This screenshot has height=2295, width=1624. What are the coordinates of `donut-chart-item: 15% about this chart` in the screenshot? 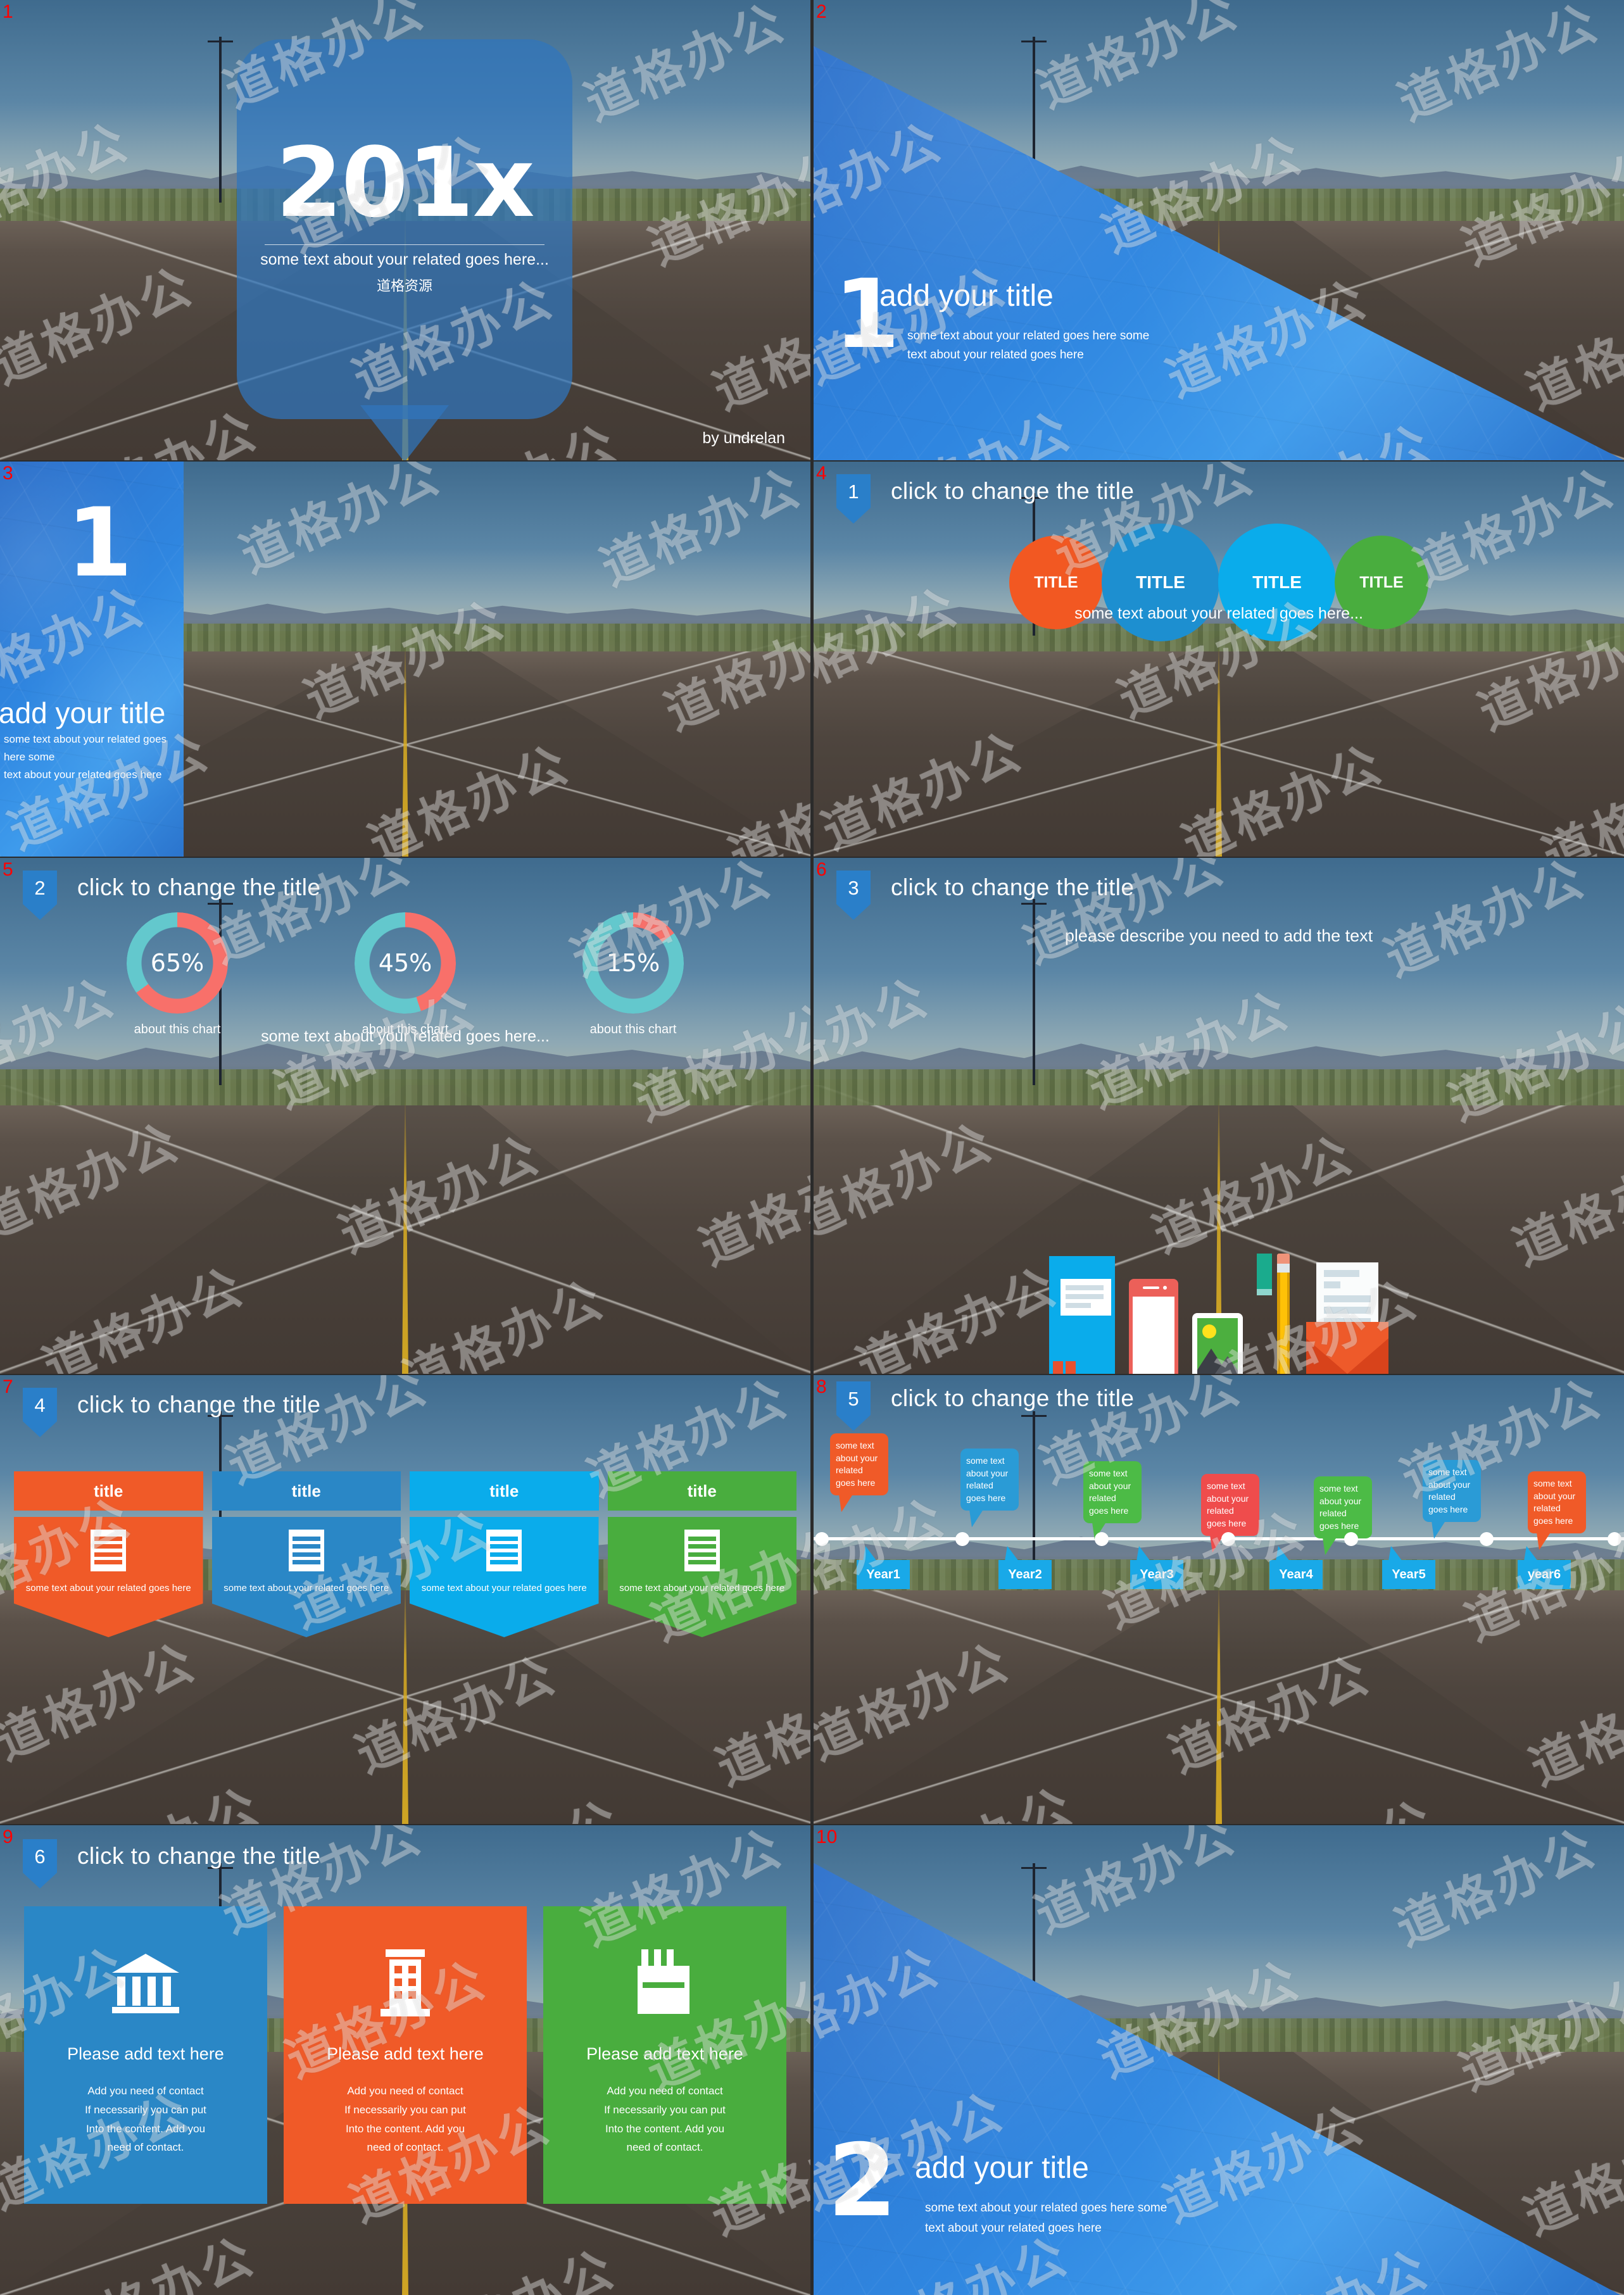 It's located at (633, 974).